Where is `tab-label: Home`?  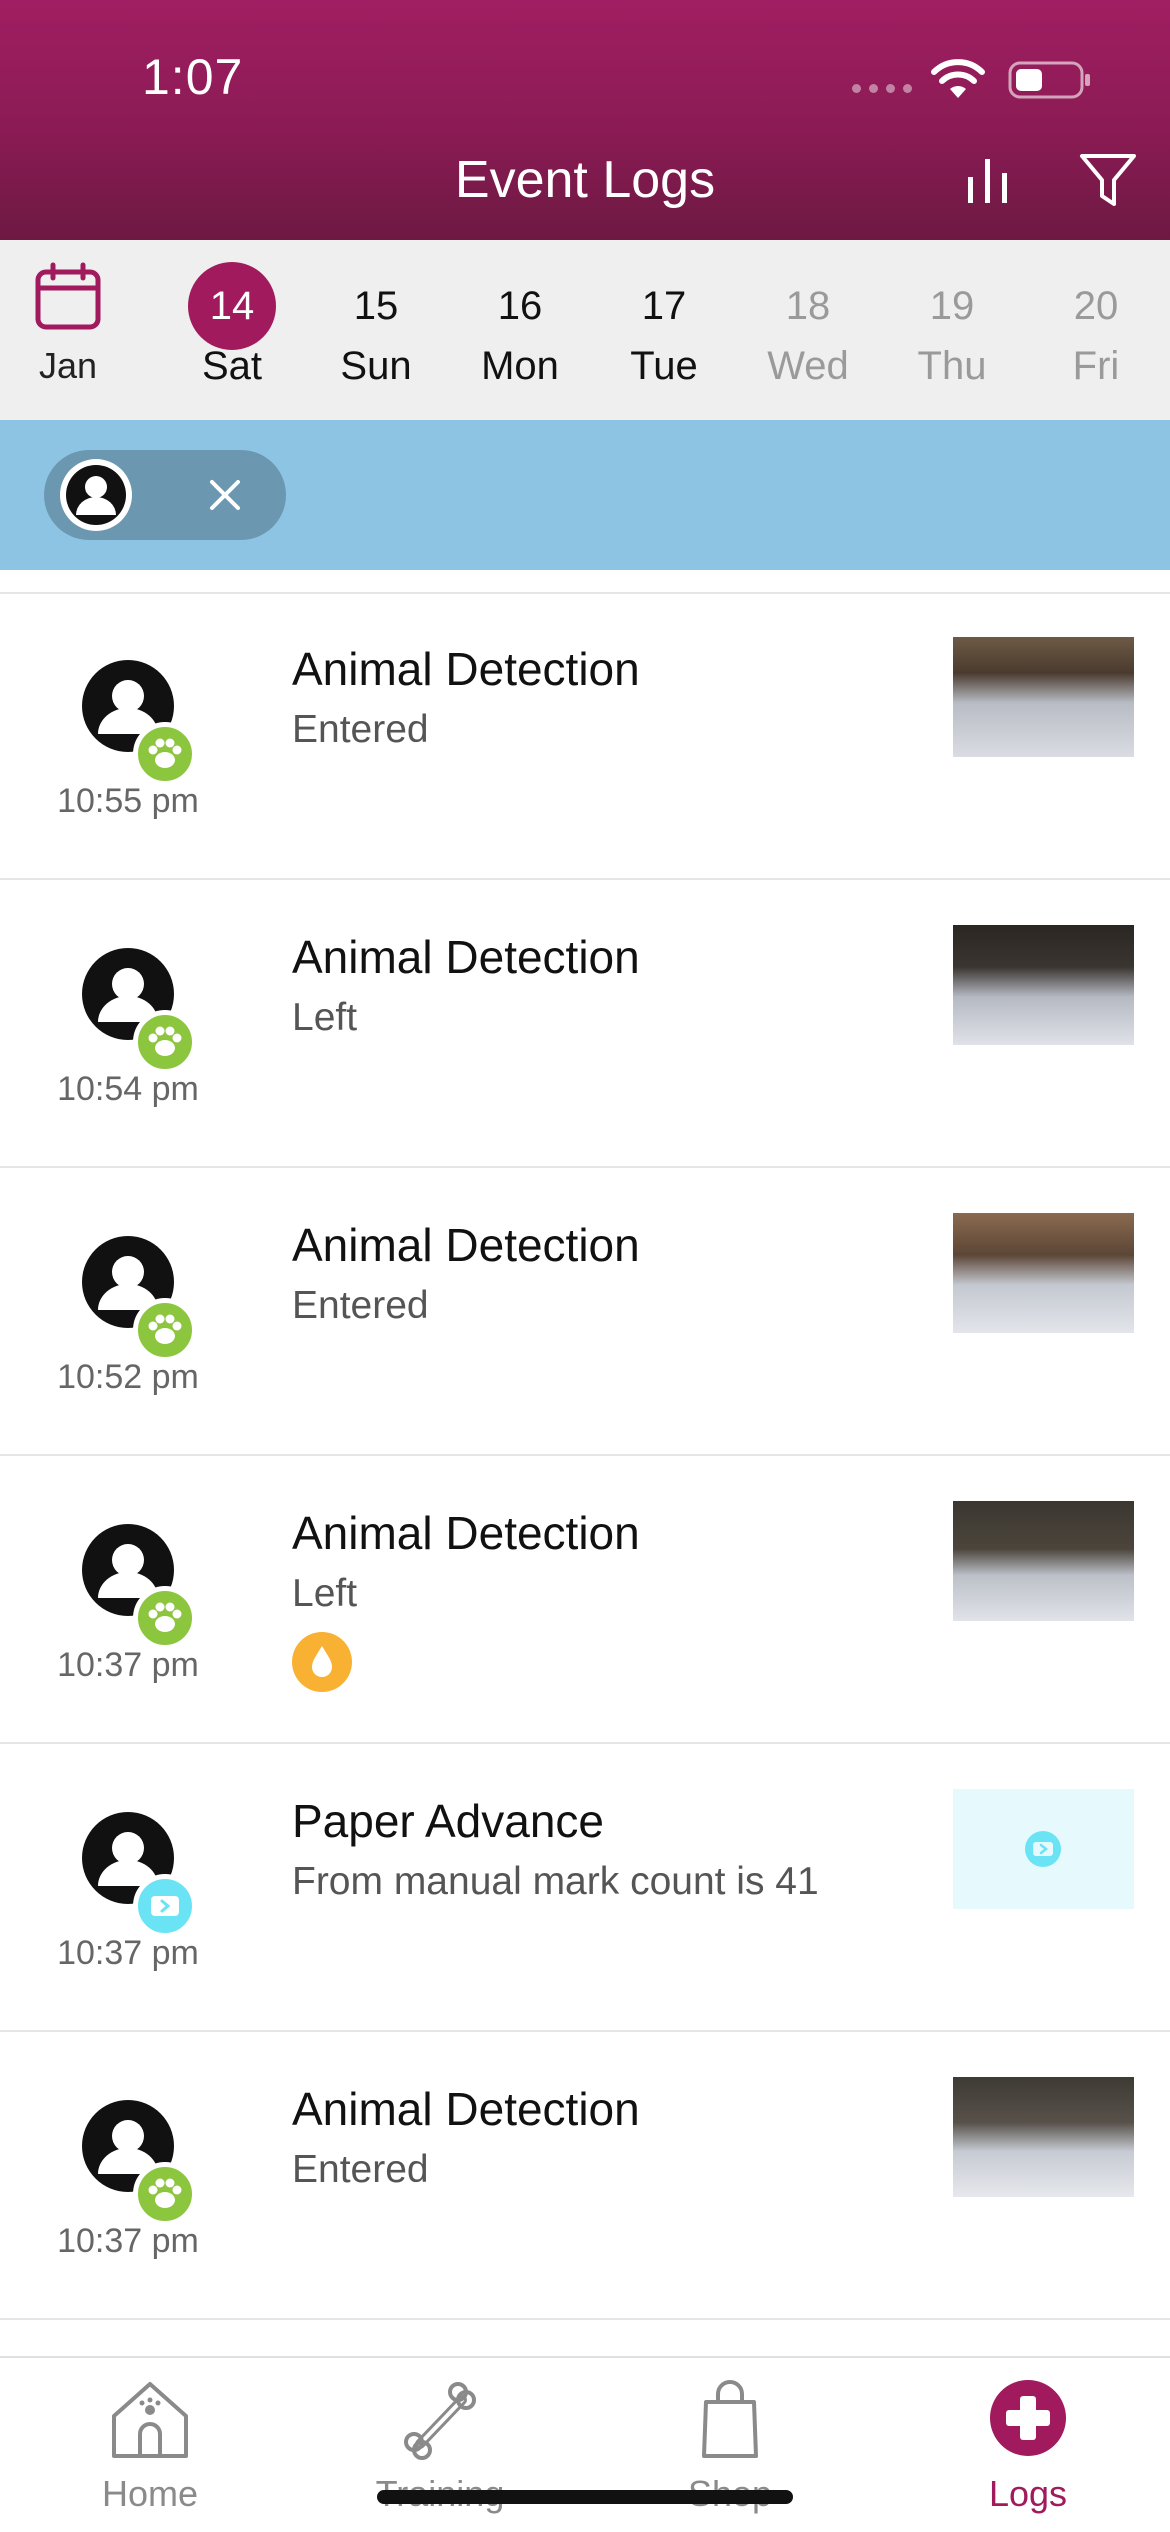
tab-label: Home is located at coordinates (150, 2493).